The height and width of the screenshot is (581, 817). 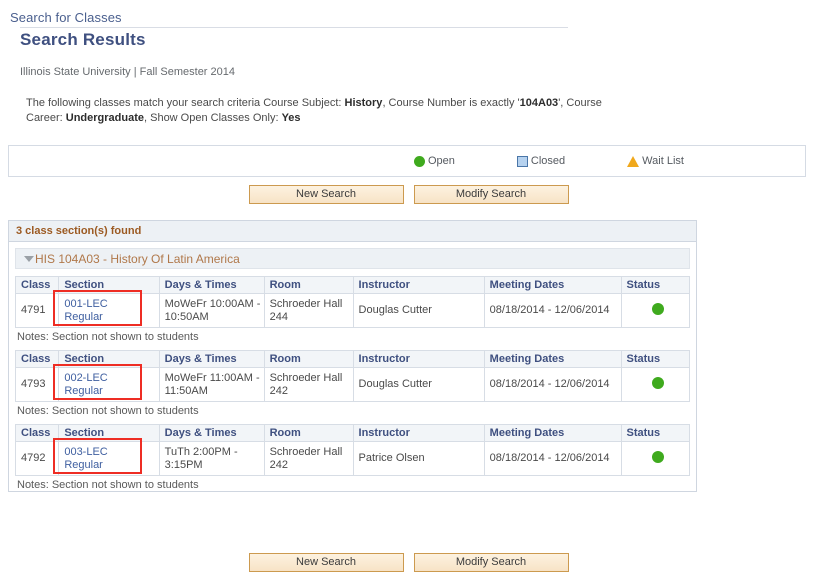 I want to click on cell-class: 4792, so click(x=37, y=458).